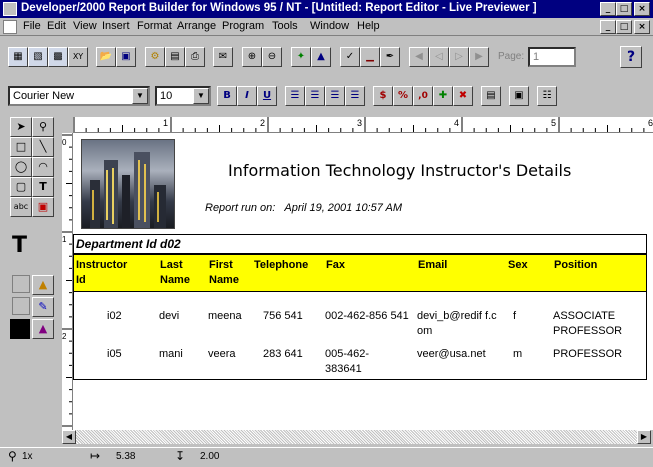  What do you see at coordinates (18, 57) in the screenshot?
I see `data-model-icon: ▦` at bounding box center [18, 57].